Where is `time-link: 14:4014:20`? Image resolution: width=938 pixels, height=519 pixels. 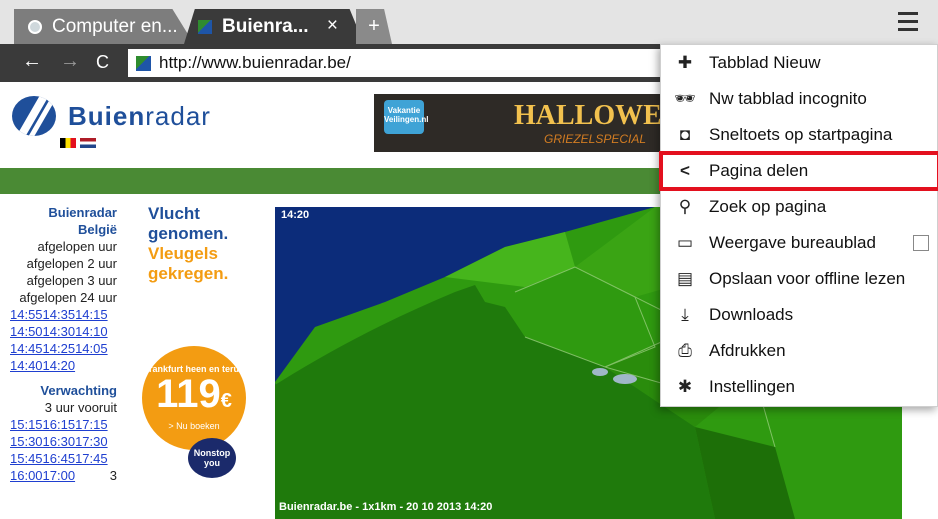
time-link: 14:4014:20 is located at coordinates (63, 365).